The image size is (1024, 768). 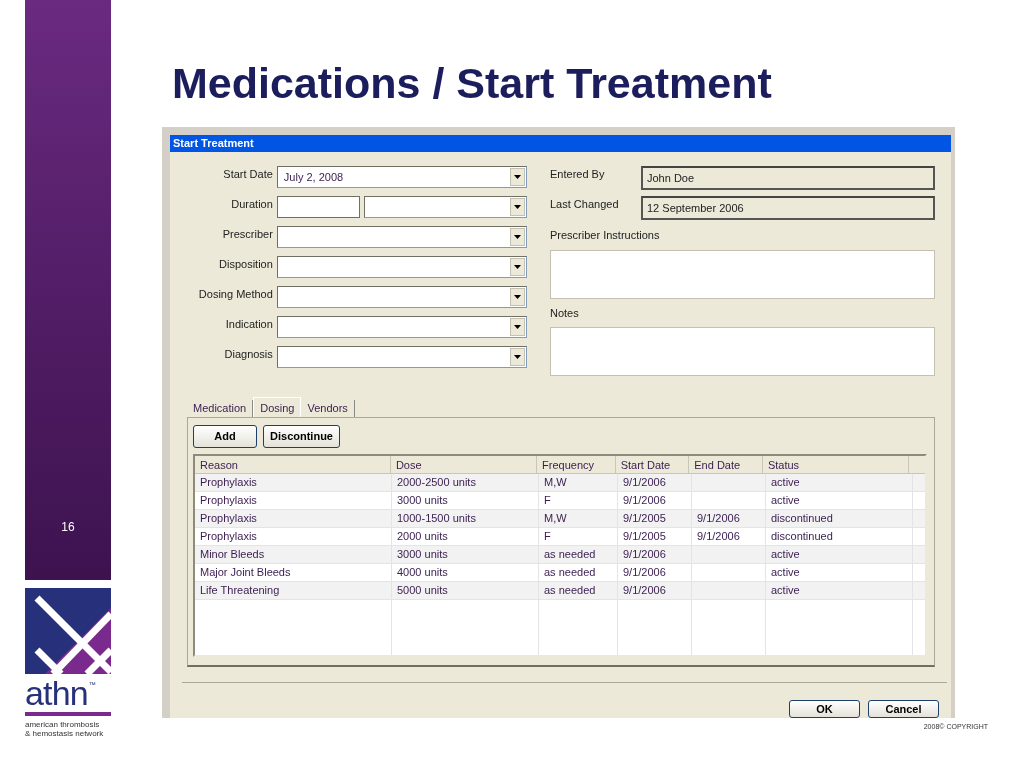 What do you see at coordinates (252, 204) in the screenshot?
I see `field-label: Duration` at bounding box center [252, 204].